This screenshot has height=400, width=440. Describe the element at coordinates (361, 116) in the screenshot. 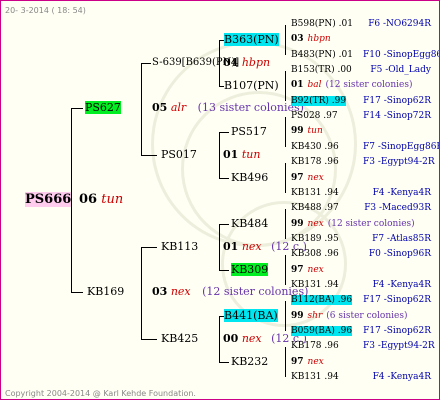

I see `ancestor-row: PS028 .97 F14 -Sinop72R` at that location.